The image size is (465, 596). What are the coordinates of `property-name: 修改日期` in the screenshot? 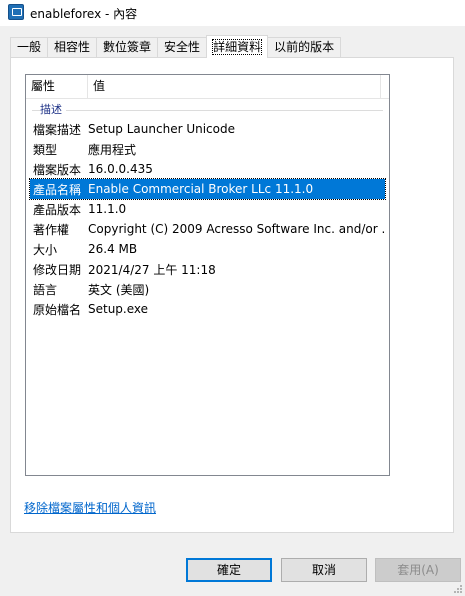 It's located at (57, 269).